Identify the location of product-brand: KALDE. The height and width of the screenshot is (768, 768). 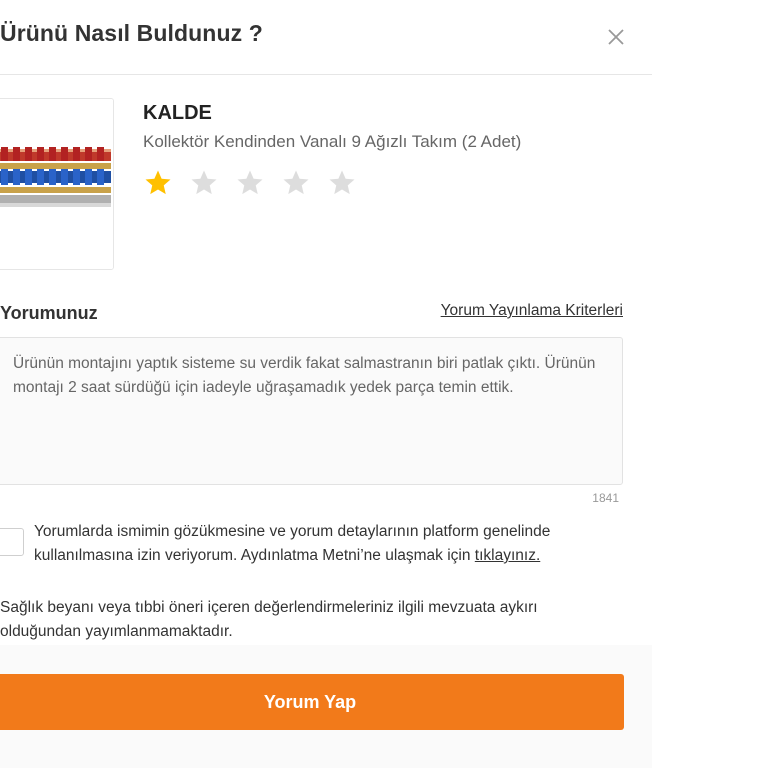
(177, 113).